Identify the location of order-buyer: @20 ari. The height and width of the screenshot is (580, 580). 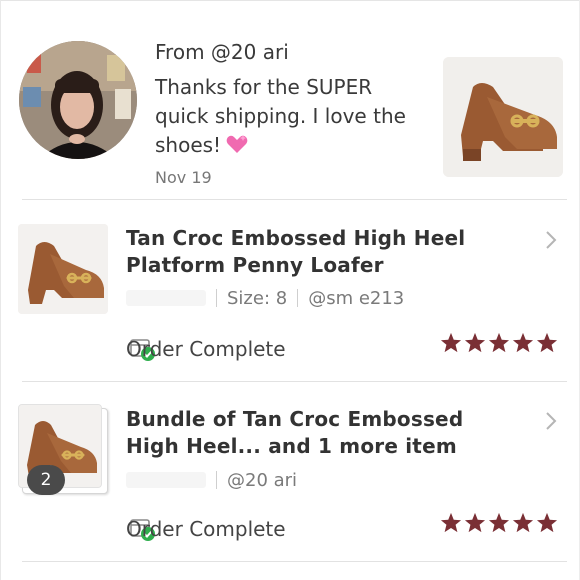
(262, 480).